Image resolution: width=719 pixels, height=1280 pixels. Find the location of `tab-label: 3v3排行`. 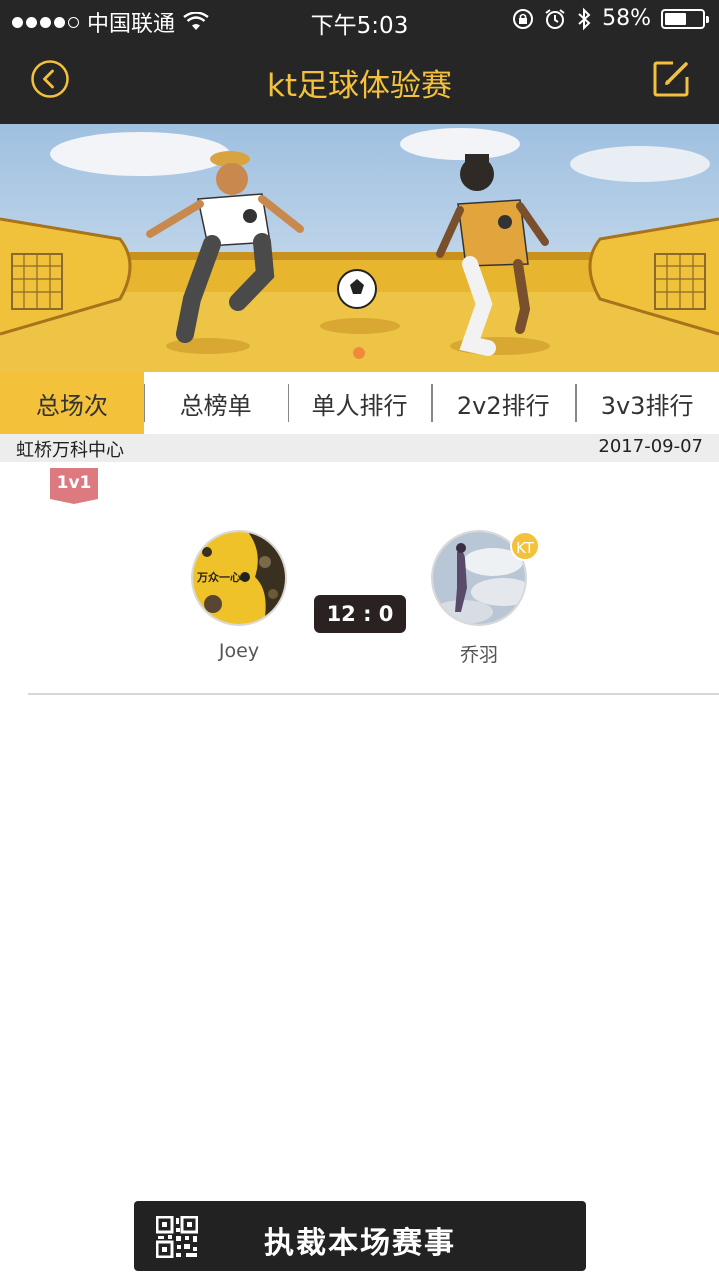

tab-label: 3v3排行 is located at coordinates (647, 405).